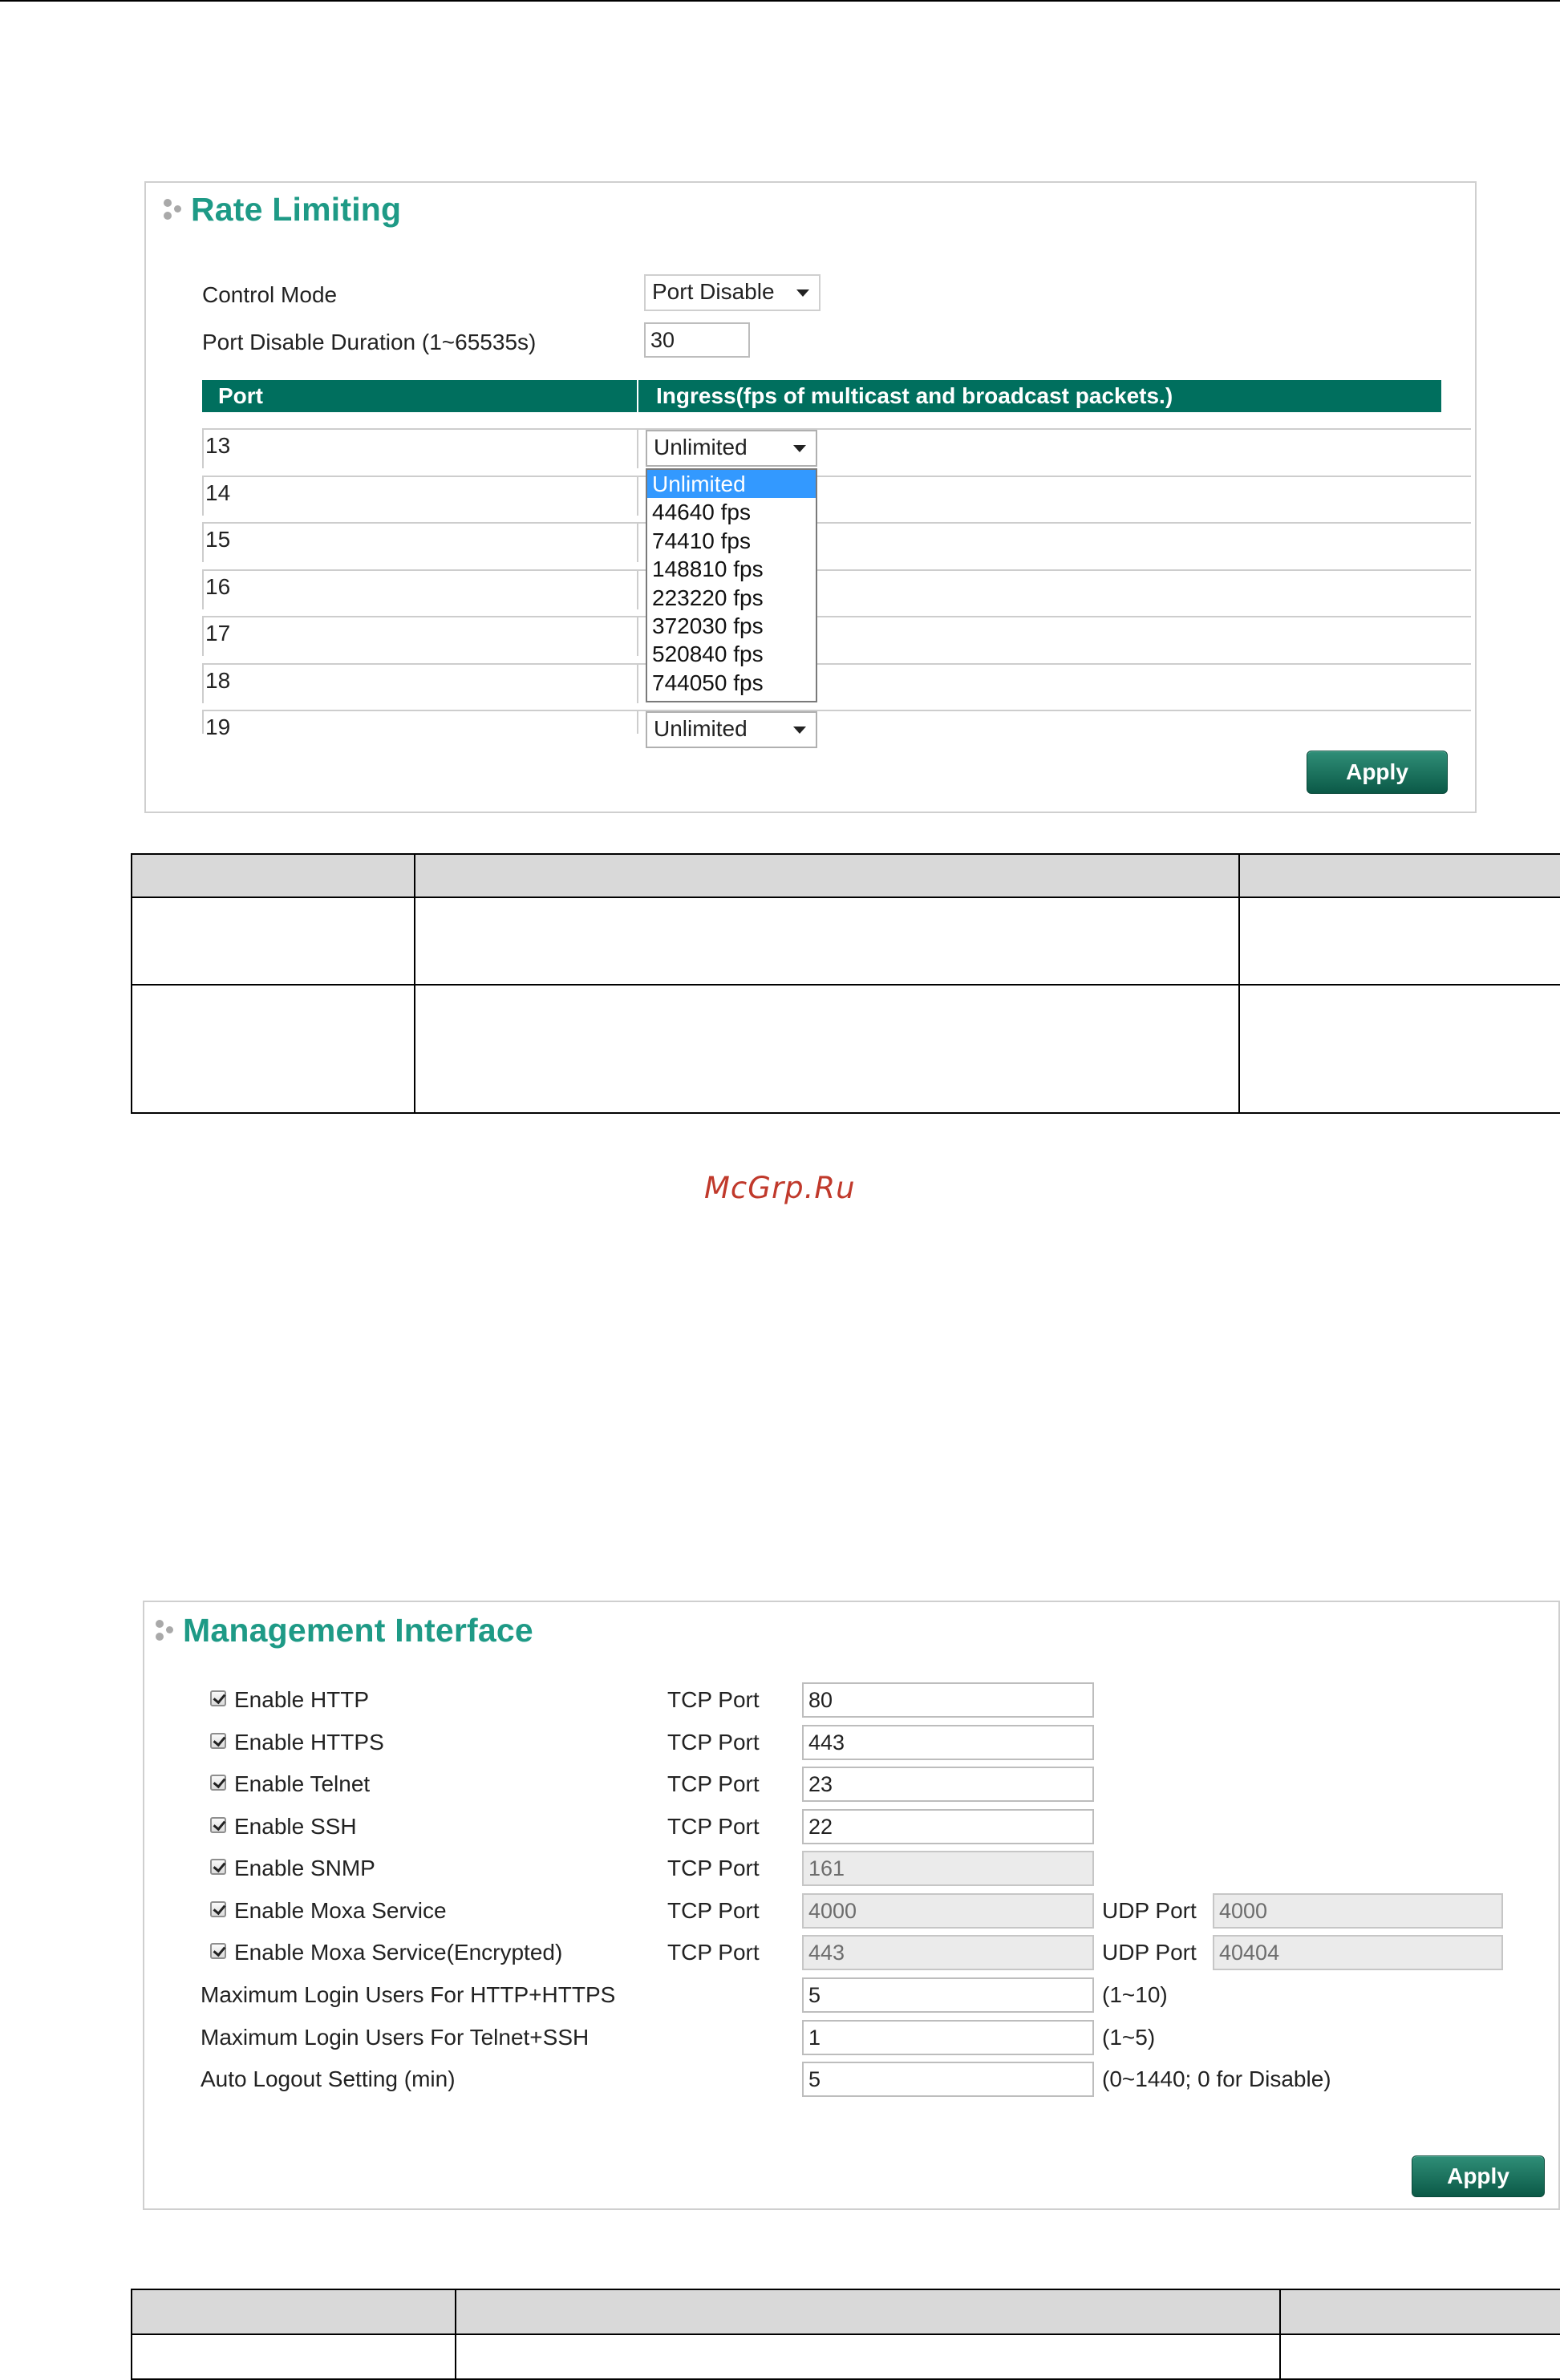  I want to click on tcp-port-input: 4000, so click(948, 1911).